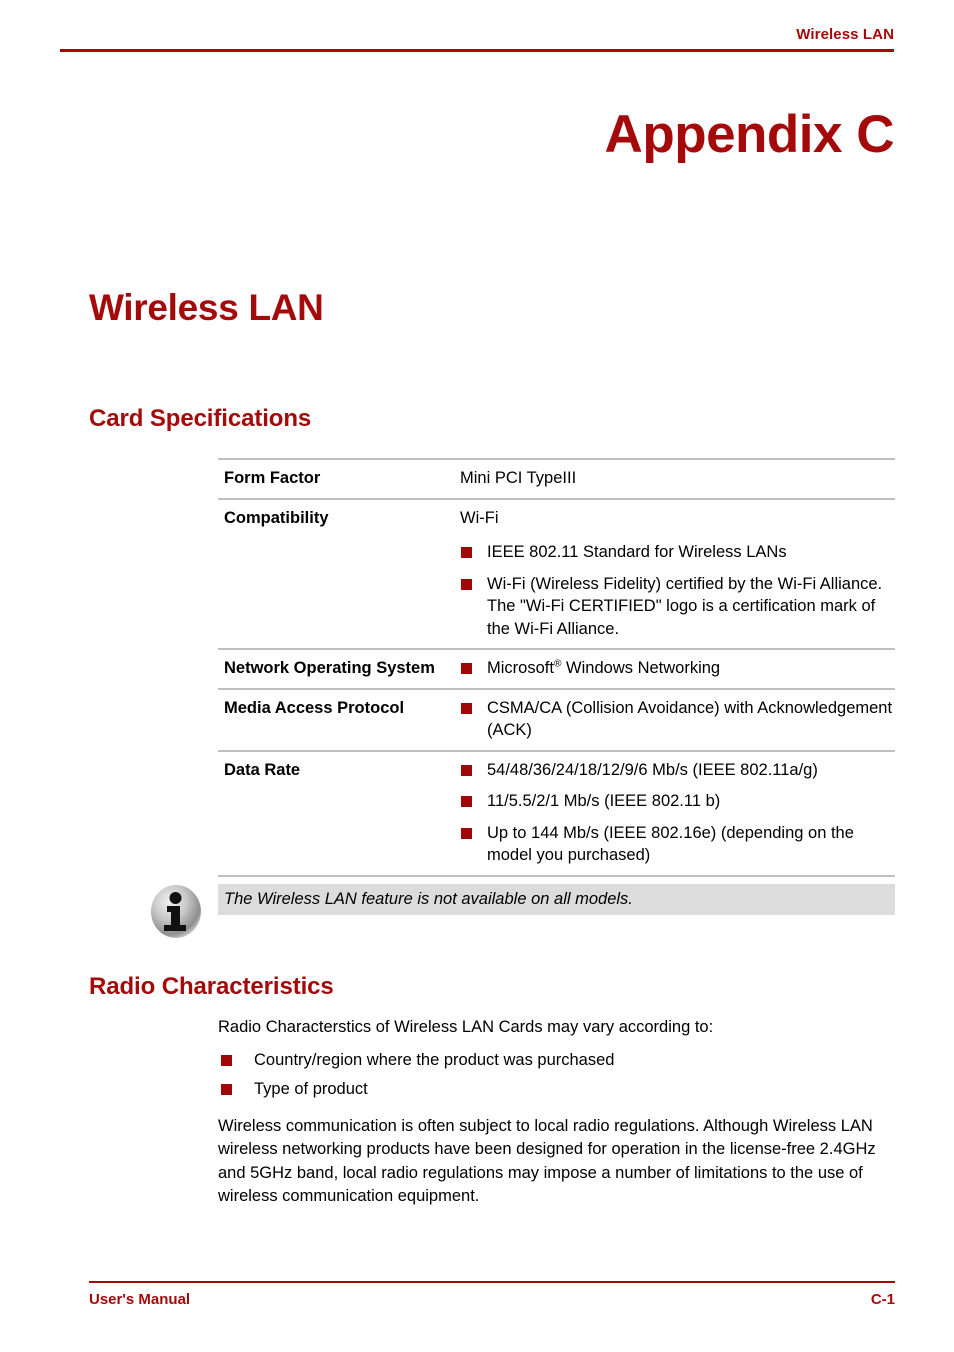 Image resolution: width=954 pixels, height=1352 pixels. What do you see at coordinates (211, 986) in the screenshot?
I see `section-heading-radio-characteristics: Radio Characteristics` at bounding box center [211, 986].